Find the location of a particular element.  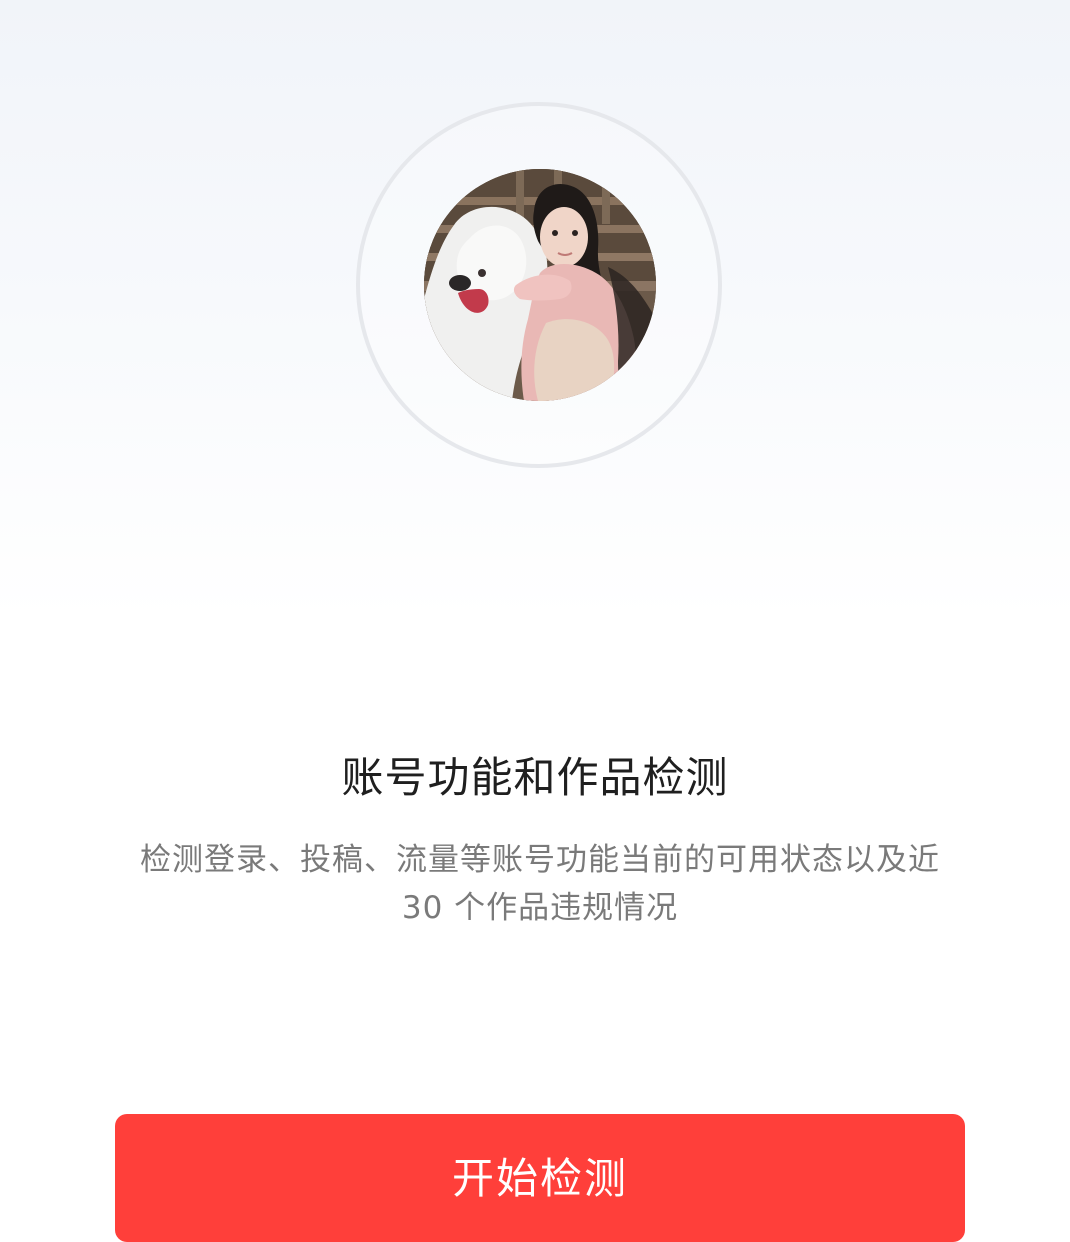

start-detection-button: 开始检测 is located at coordinates (540, 1178).